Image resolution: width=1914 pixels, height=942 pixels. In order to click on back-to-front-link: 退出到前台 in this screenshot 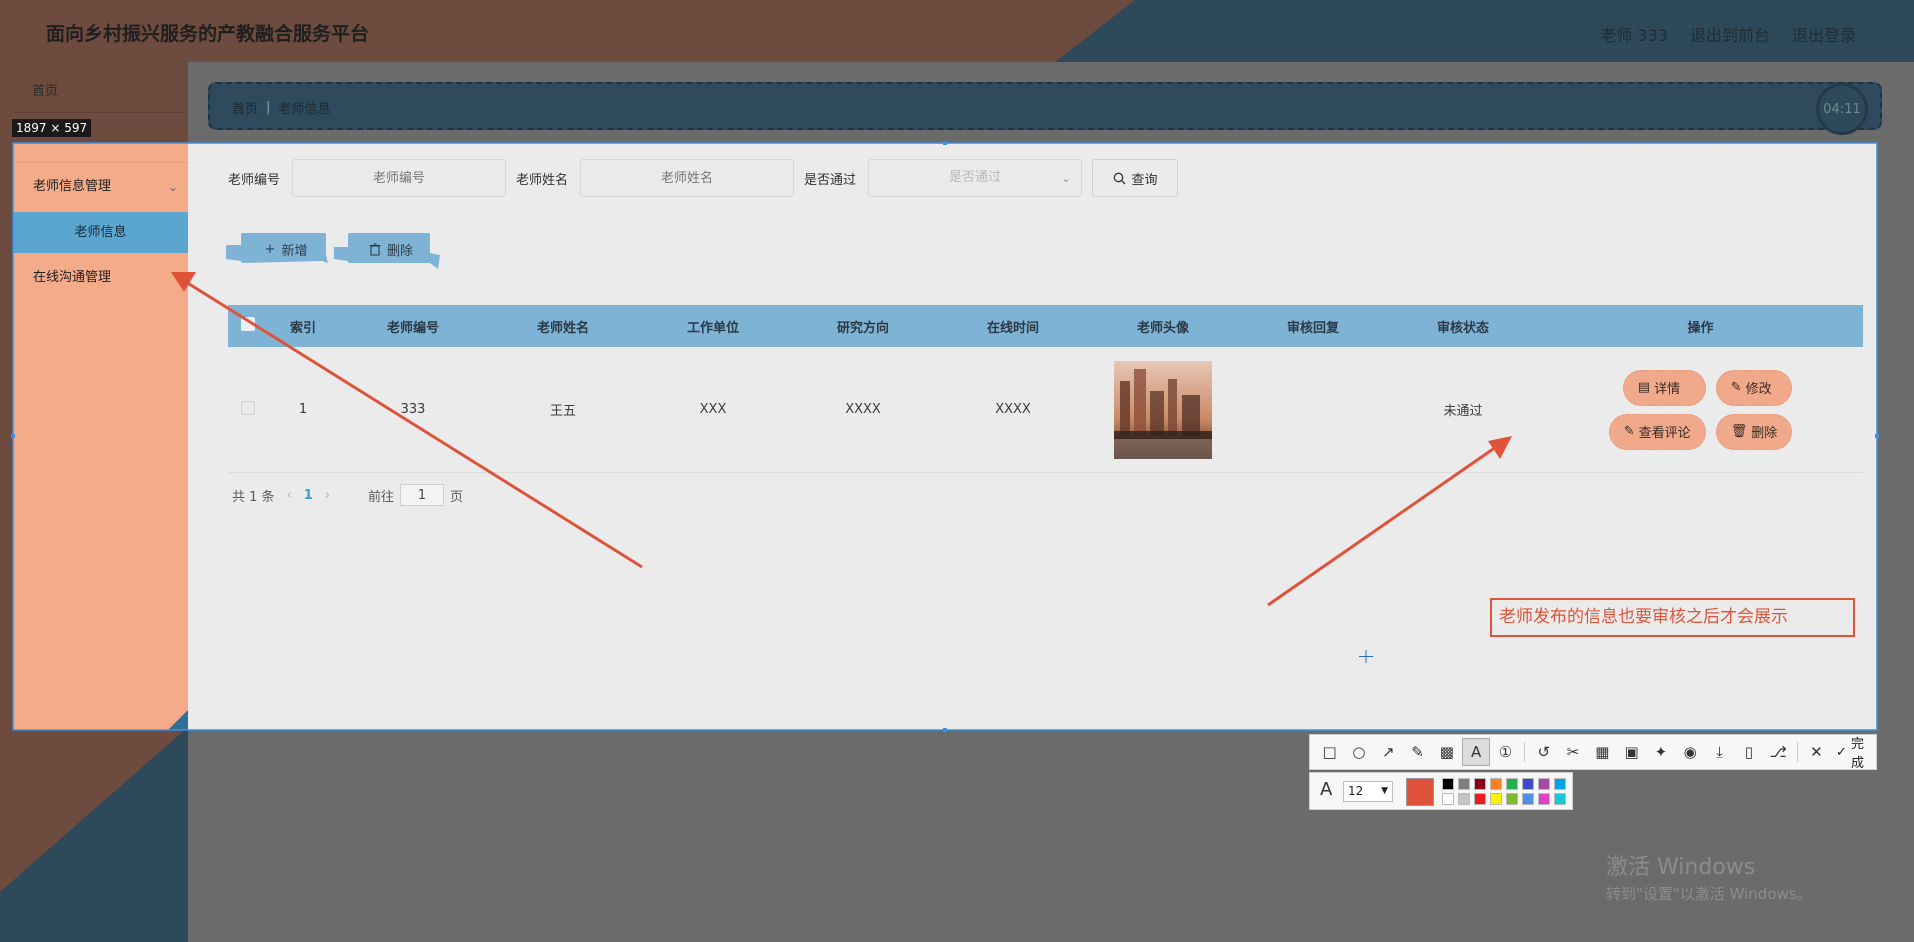, I will do `click(1730, 34)`.